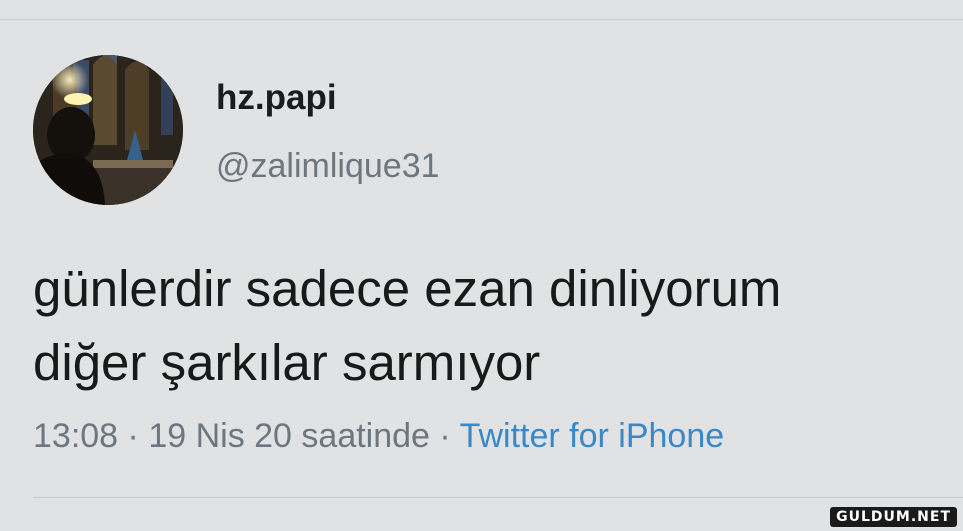  I want to click on avatar-photo, so click(108, 130).